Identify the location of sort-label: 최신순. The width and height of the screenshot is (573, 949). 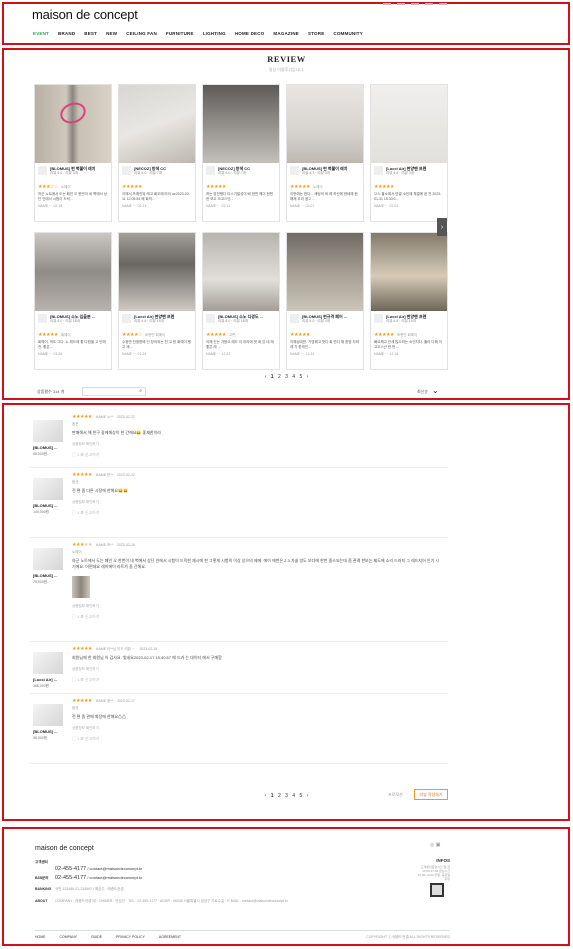
(422, 392).